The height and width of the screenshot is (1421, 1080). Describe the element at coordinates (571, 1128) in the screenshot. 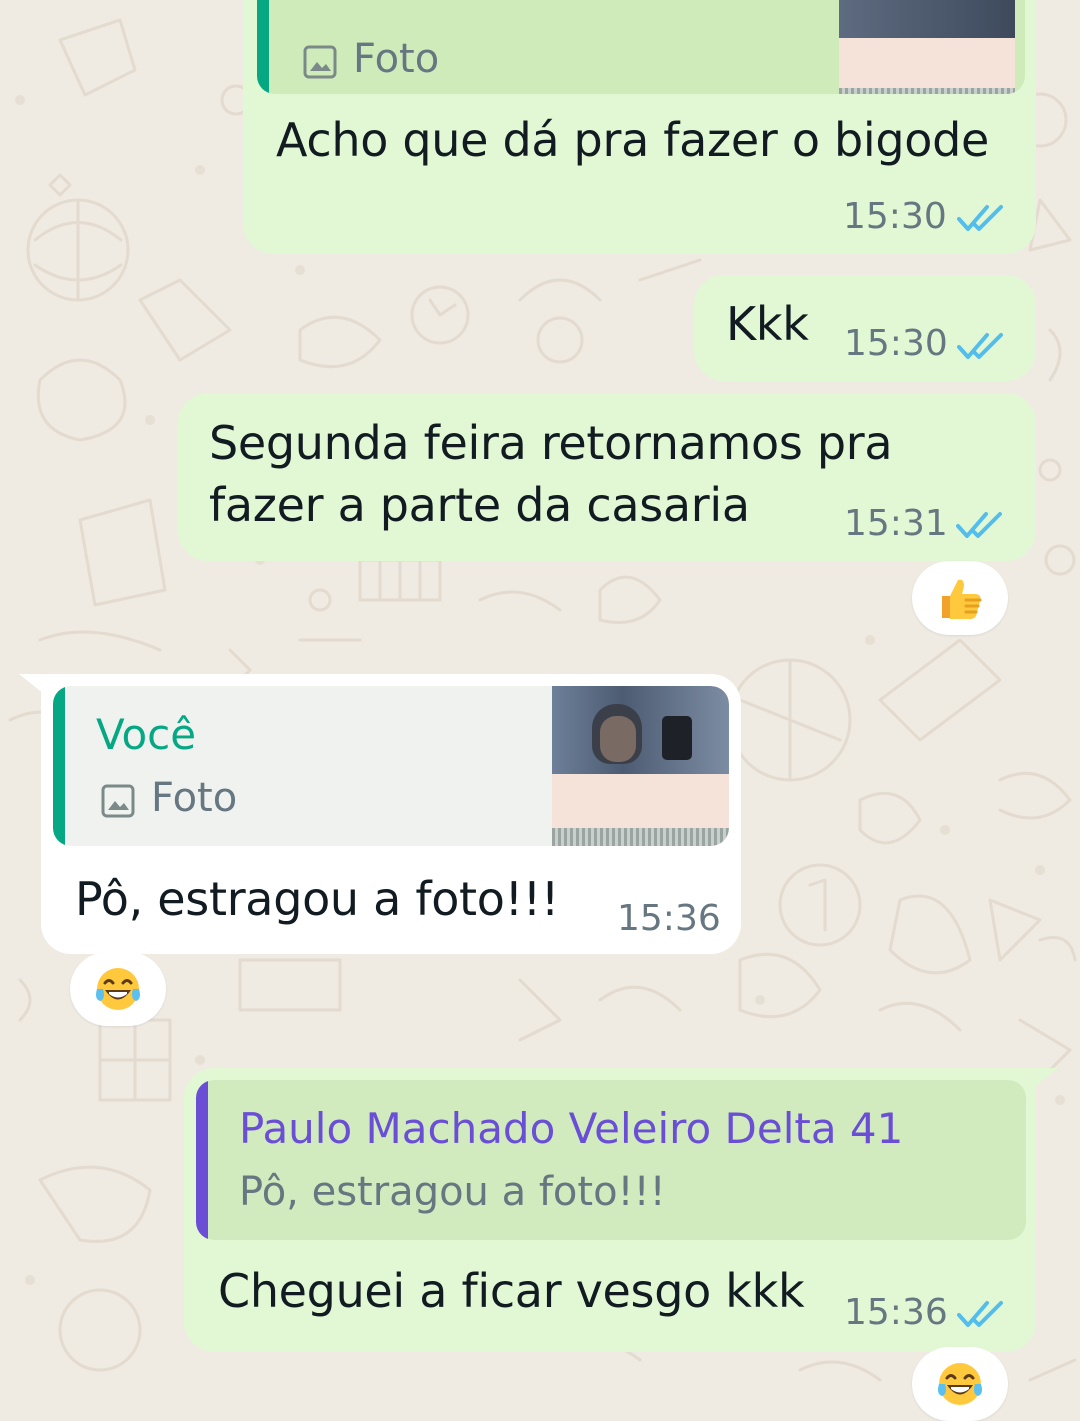

I see `quote-author: Paulo Machado Veleiro Delta 41` at that location.